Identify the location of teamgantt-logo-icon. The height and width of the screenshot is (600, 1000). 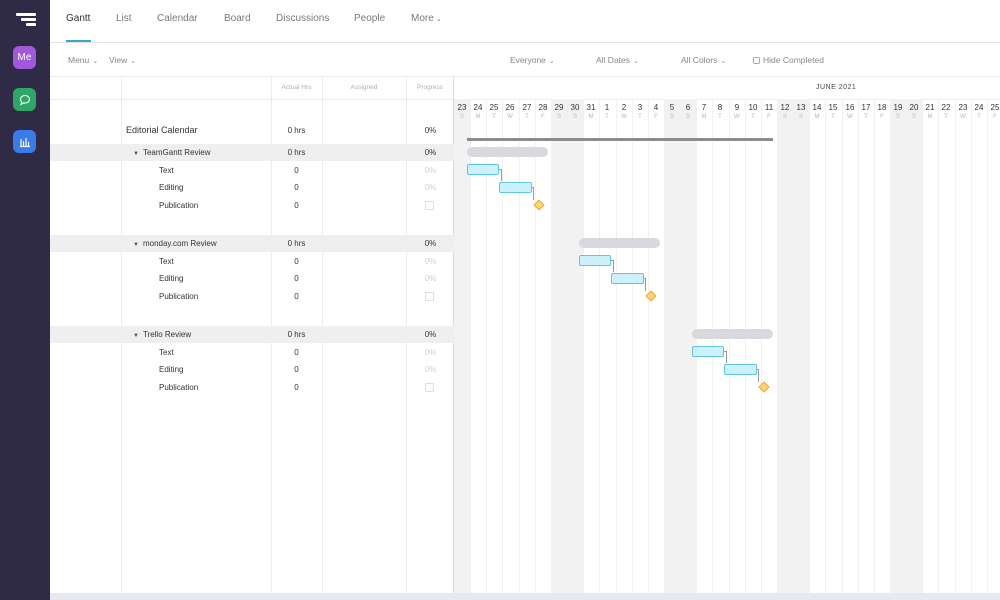
(26, 21).